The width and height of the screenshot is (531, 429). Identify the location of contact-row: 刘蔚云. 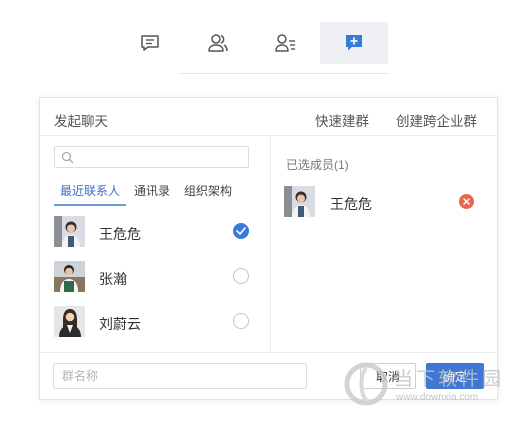
(156, 322).